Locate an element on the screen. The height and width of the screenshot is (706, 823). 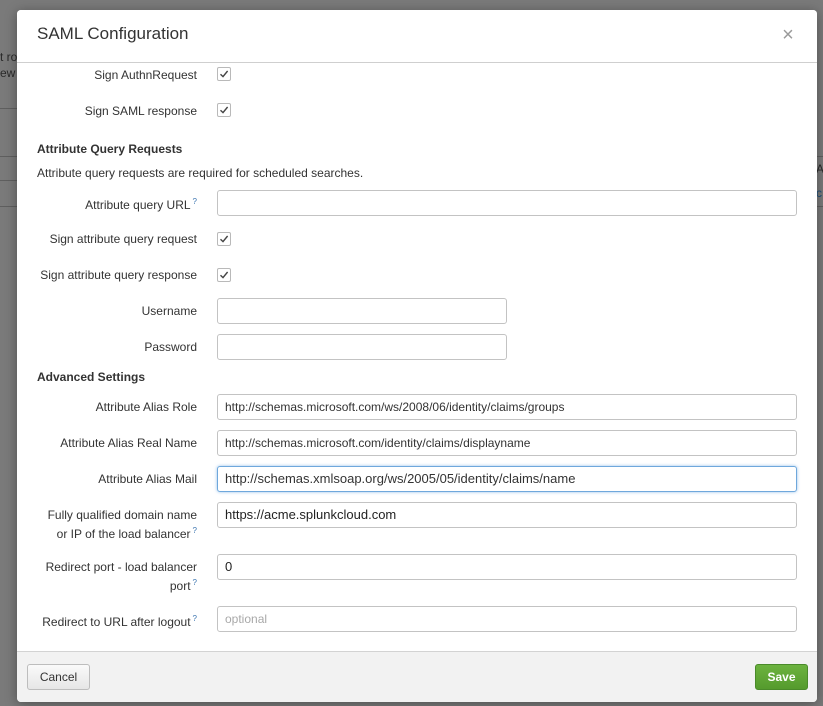
sign-attribute-query-request-label: Sign attribute query request is located at coordinates (123, 239).